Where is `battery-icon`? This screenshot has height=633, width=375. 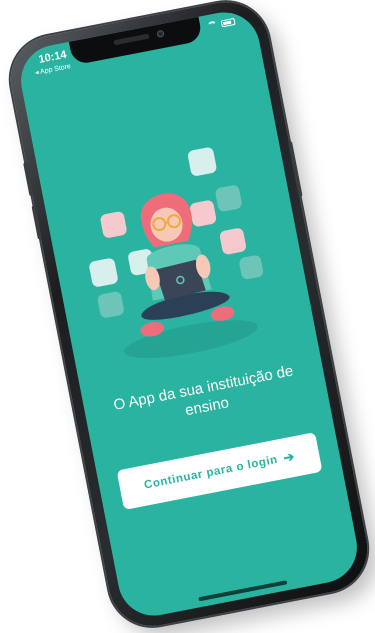 battery-icon is located at coordinates (228, 22).